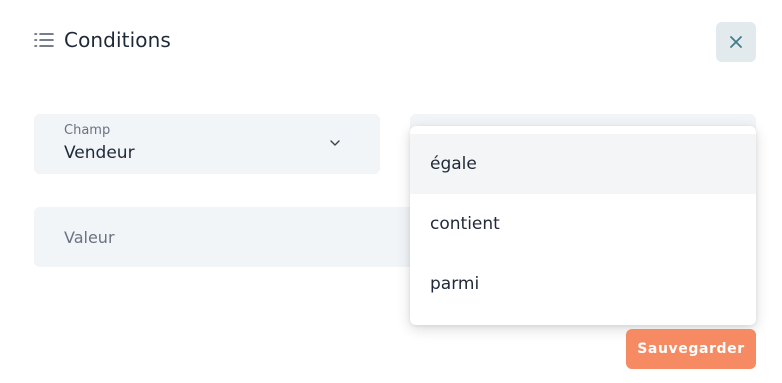 The width and height of the screenshot is (782, 383). I want to click on close-icon, so click(736, 42).